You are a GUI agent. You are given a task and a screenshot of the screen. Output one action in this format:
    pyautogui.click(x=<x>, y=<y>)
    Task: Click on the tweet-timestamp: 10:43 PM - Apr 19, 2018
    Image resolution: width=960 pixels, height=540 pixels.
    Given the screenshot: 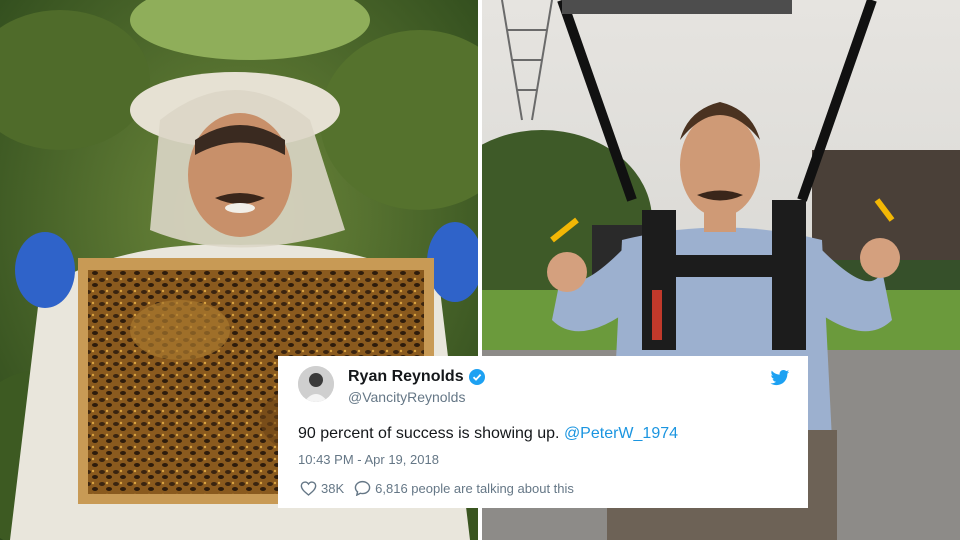 What is the action you would take?
    pyautogui.click(x=368, y=459)
    